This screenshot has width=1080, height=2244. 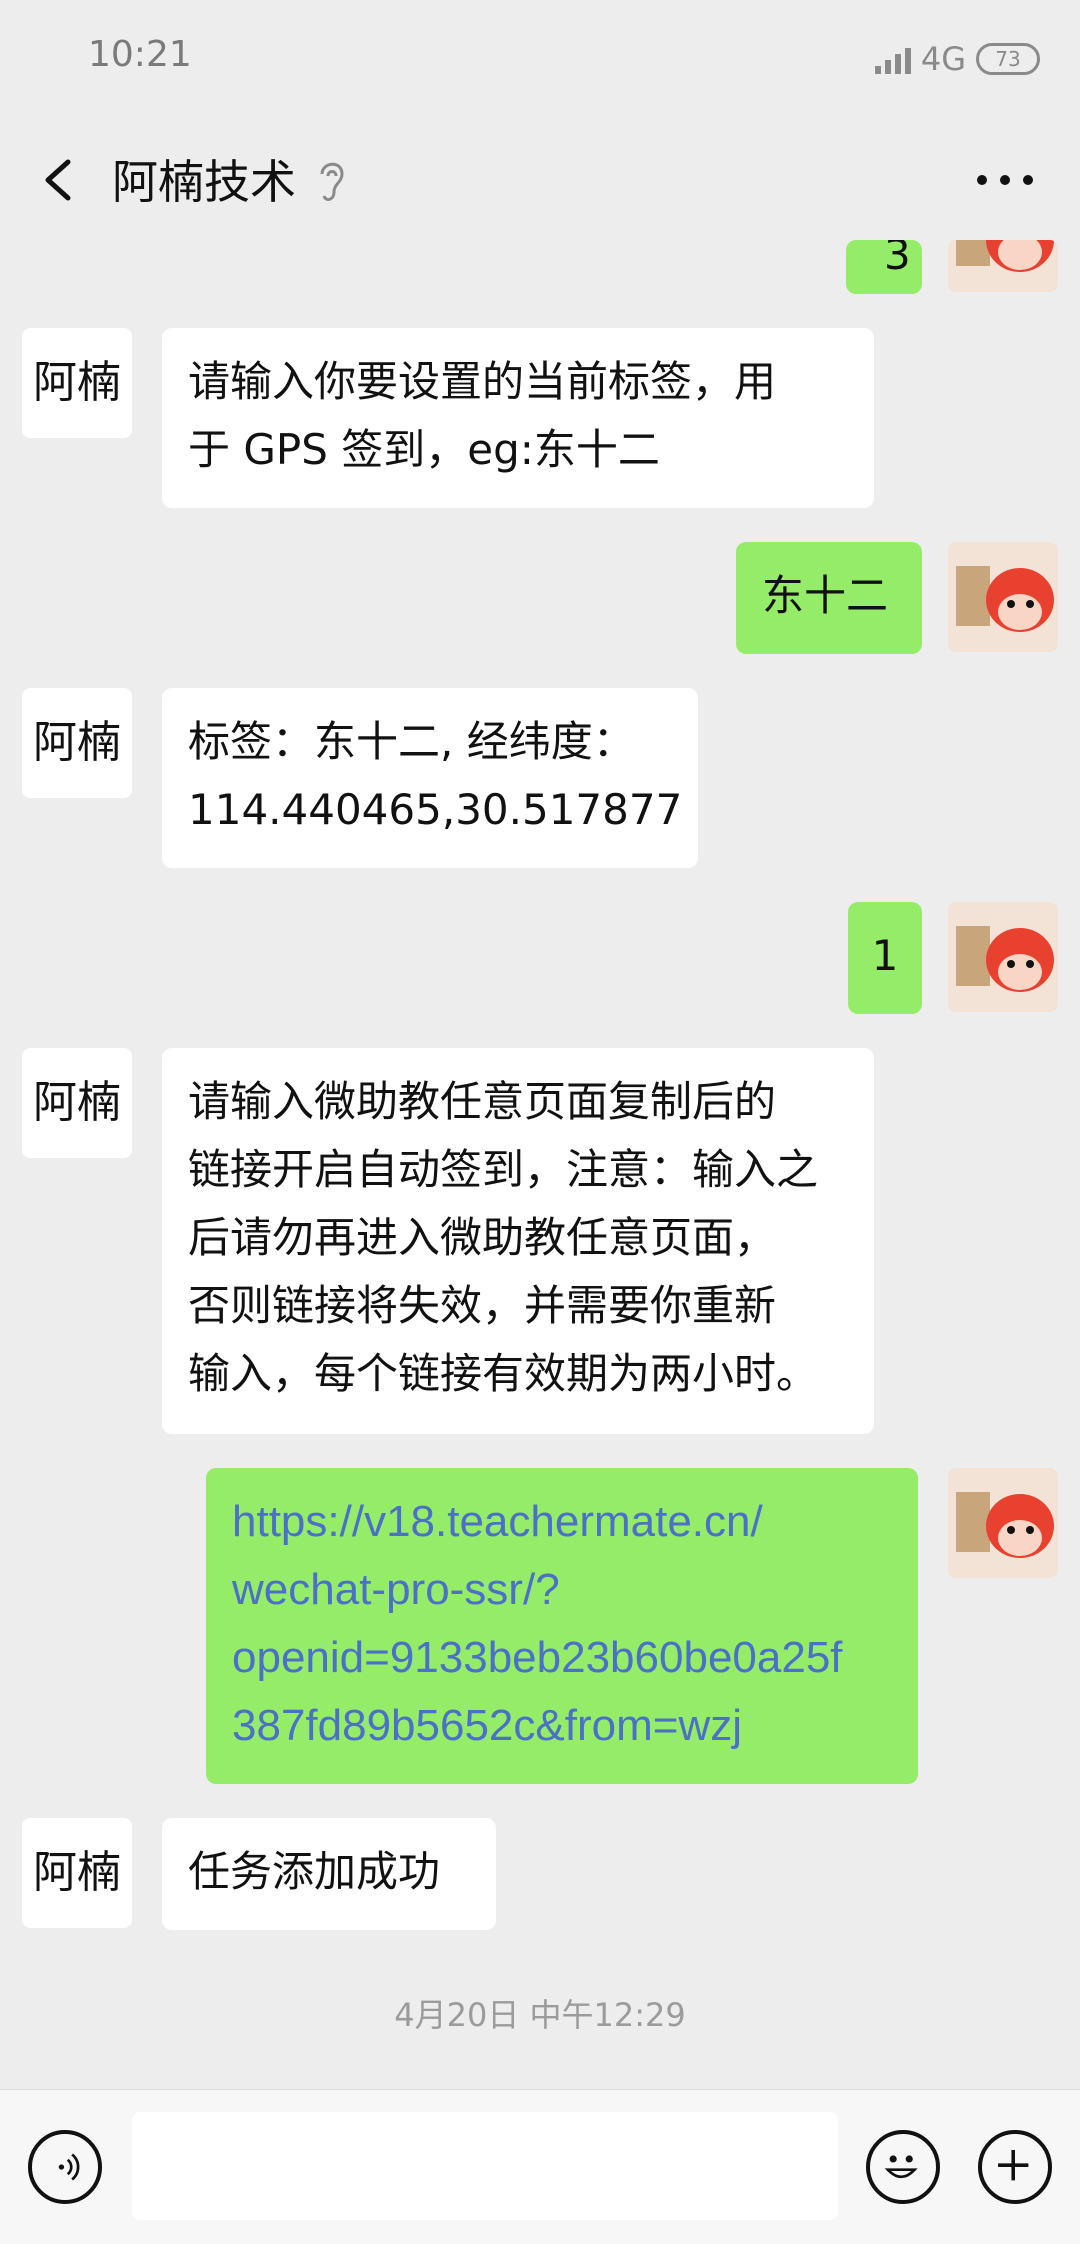 What do you see at coordinates (485, 2166) in the screenshot?
I see `message-input` at bounding box center [485, 2166].